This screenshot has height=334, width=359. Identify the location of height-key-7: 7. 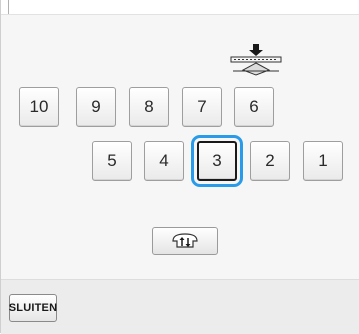
(202, 107).